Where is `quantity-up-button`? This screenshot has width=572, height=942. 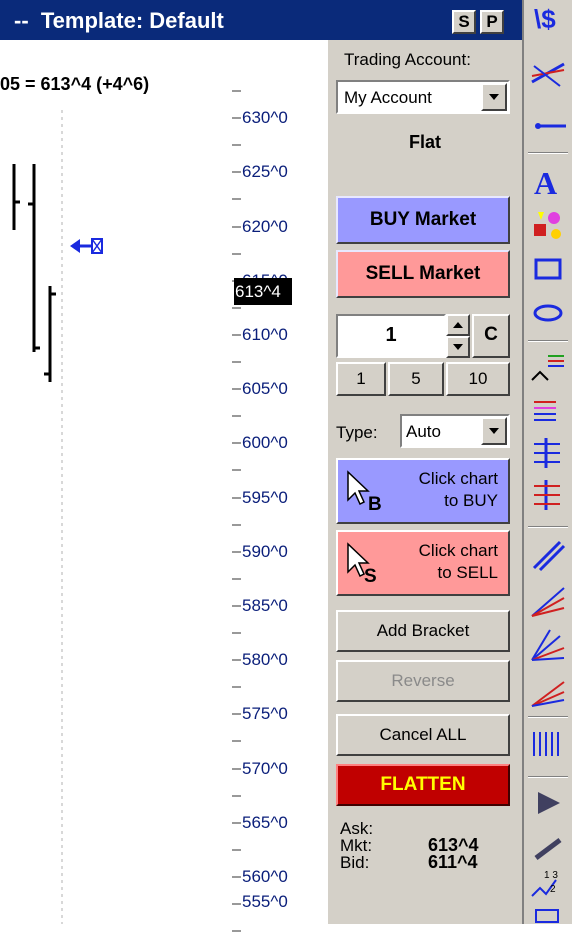
quantity-up-button is located at coordinates (458, 325).